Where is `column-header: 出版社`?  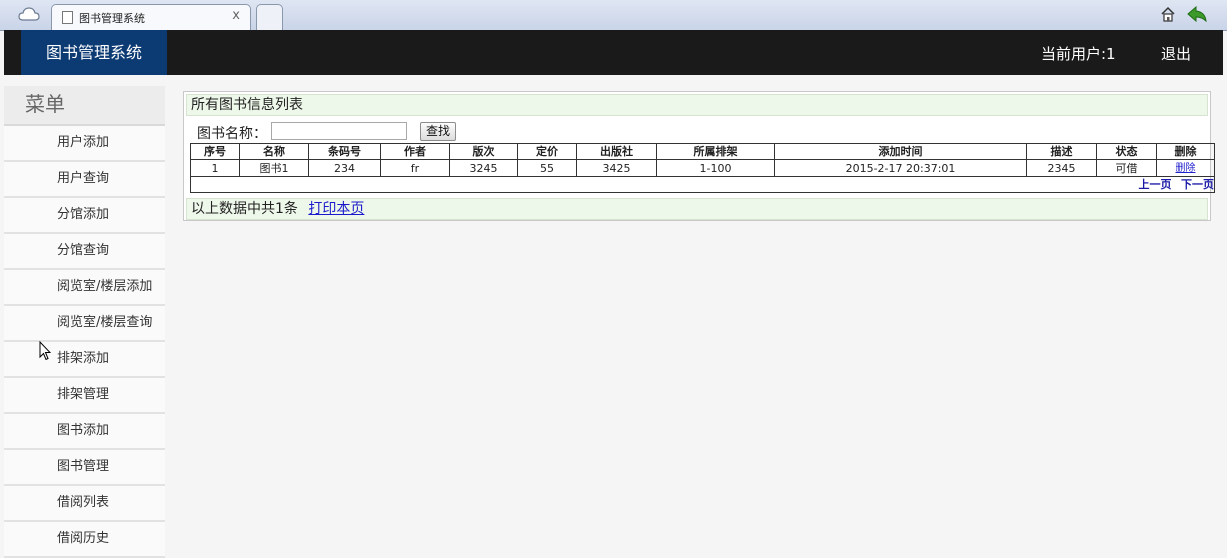 column-header: 出版社 is located at coordinates (616, 151).